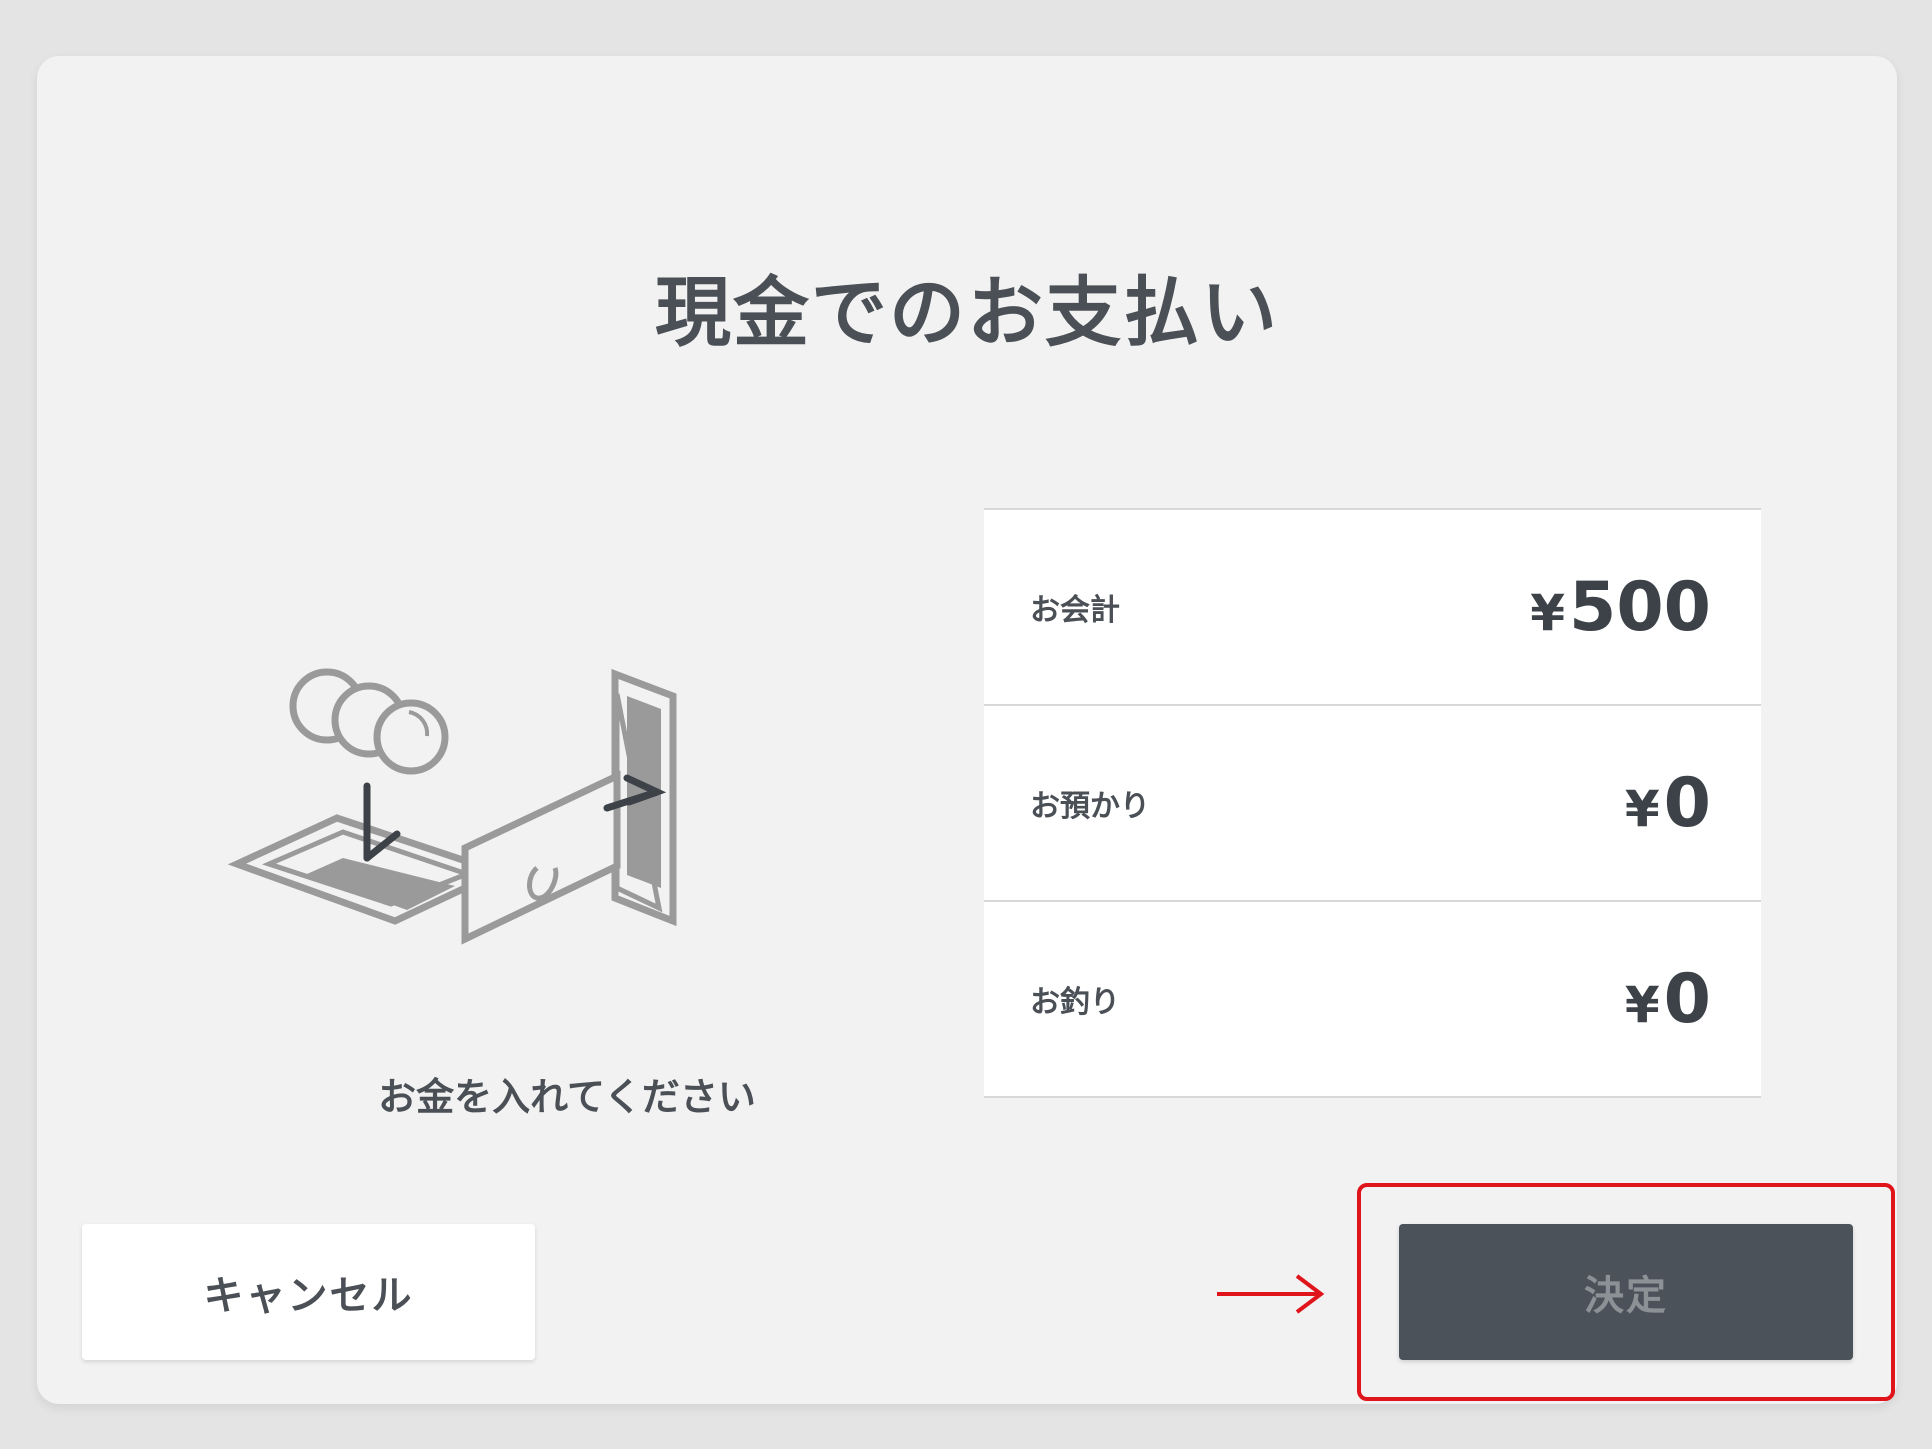 This screenshot has height=1449, width=1932. Describe the element at coordinates (1687, 803) in the screenshot. I see `received-value: 0` at that location.